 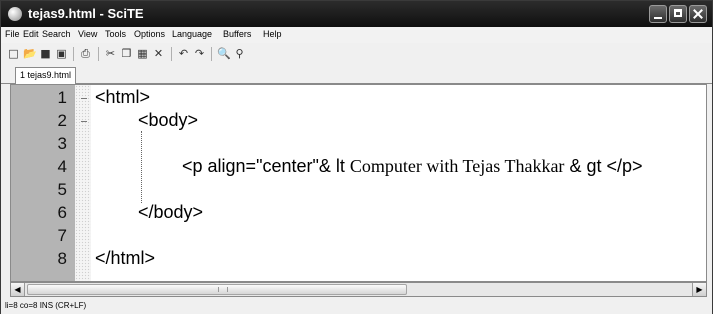 What do you see at coordinates (356, 306) in the screenshot?
I see `status-bar: li=8 co=8 INS (CR+LF)` at bounding box center [356, 306].